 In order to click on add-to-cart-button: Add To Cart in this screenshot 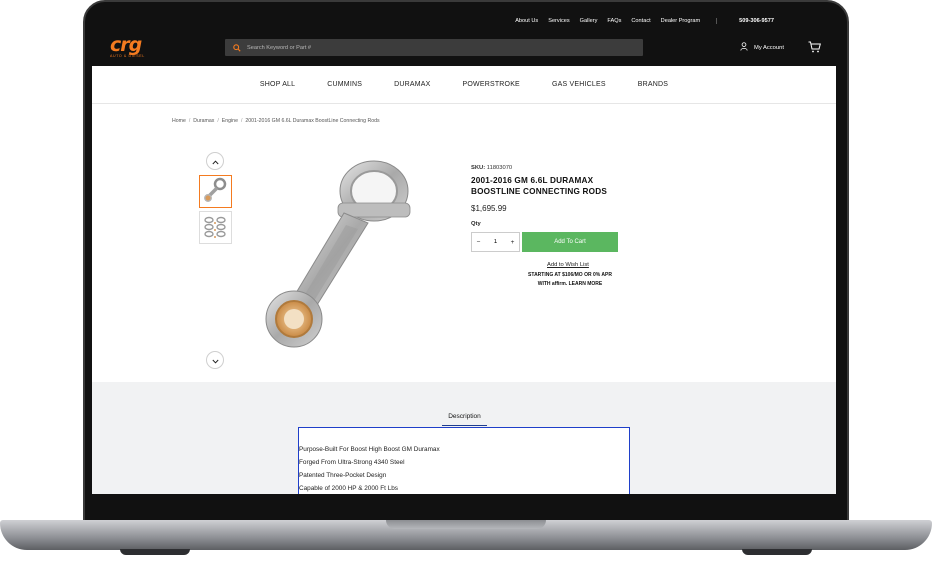, I will do `click(570, 242)`.